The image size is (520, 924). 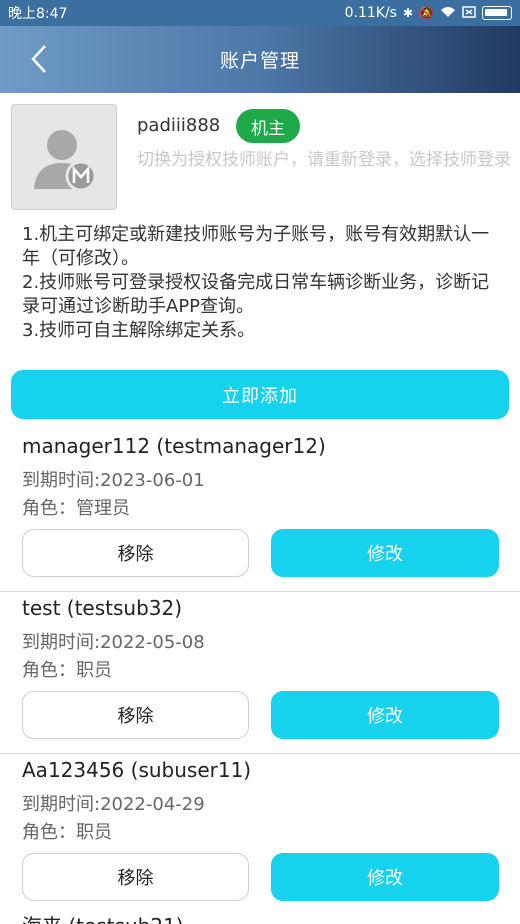 What do you see at coordinates (256, 246) in the screenshot?
I see `info-line: 1.机主可绑定或新建技师账号为子账号，账号有效期默认一年（可修改）。` at bounding box center [256, 246].